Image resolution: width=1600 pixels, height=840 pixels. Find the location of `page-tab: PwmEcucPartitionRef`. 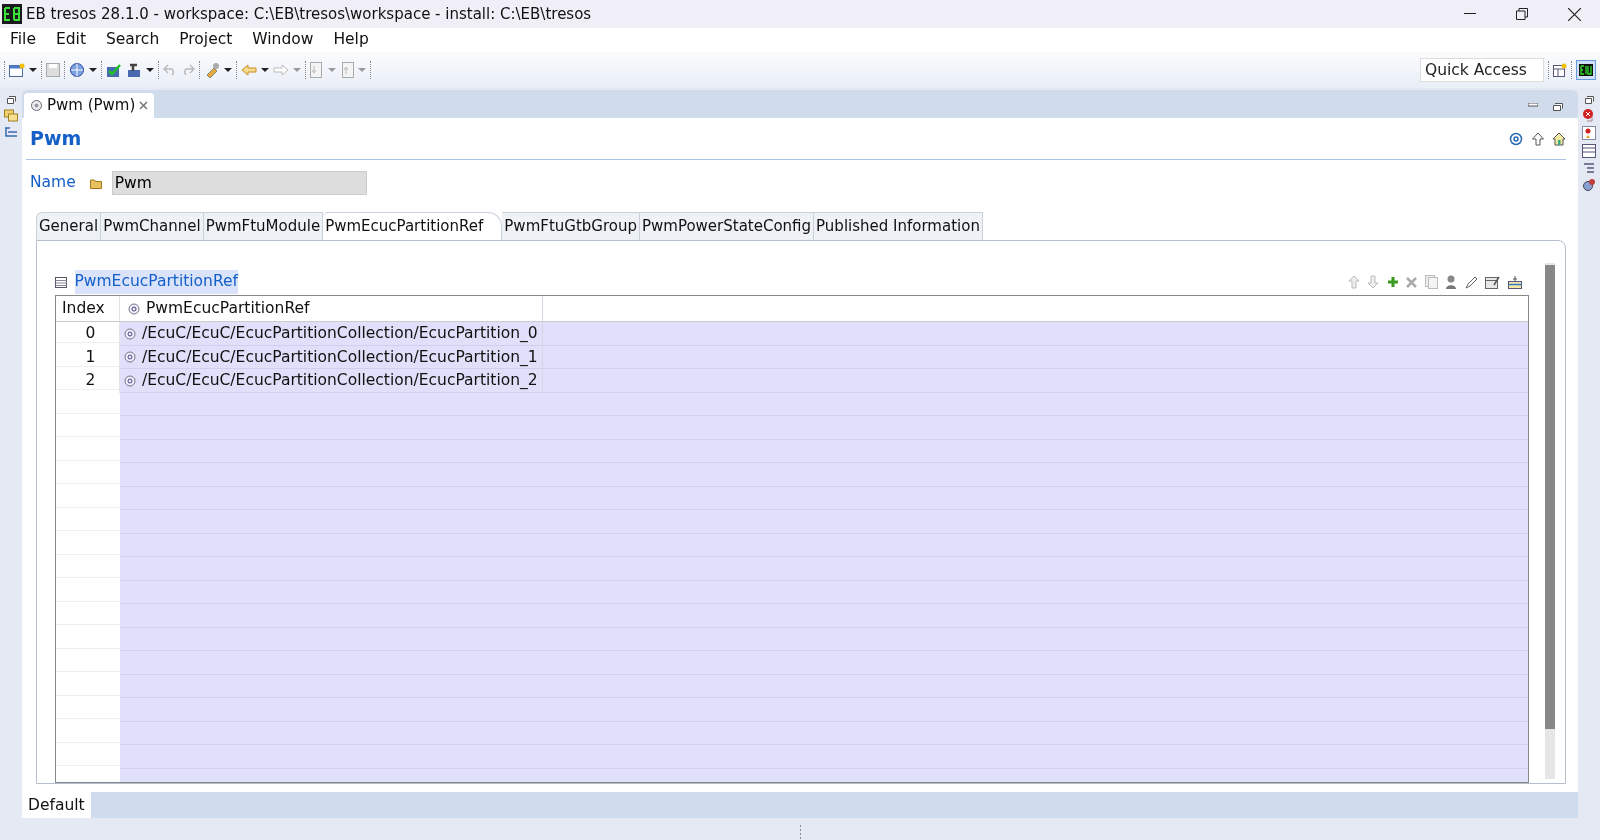

page-tab: PwmEcucPartitionRef is located at coordinates (413, 226).